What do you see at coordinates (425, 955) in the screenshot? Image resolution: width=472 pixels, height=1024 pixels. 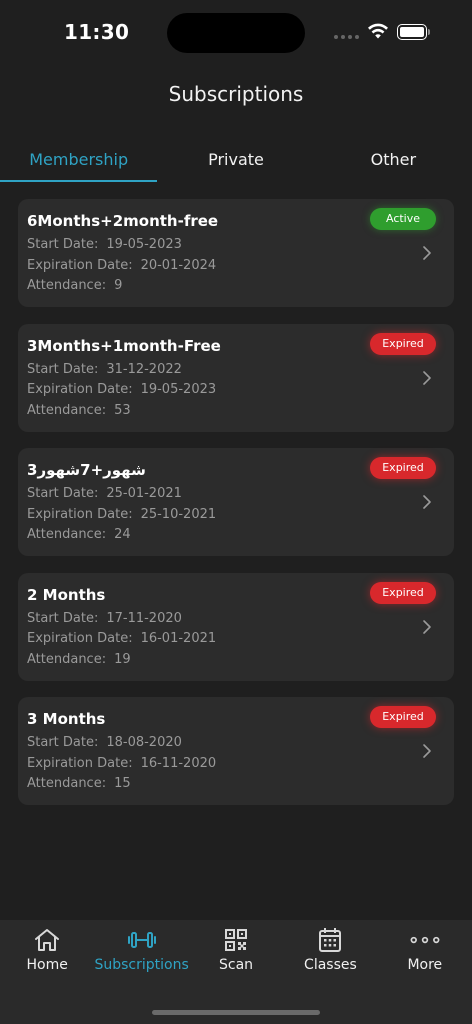 I see `tab-bar-more: More` at bounding box center [425, 955].